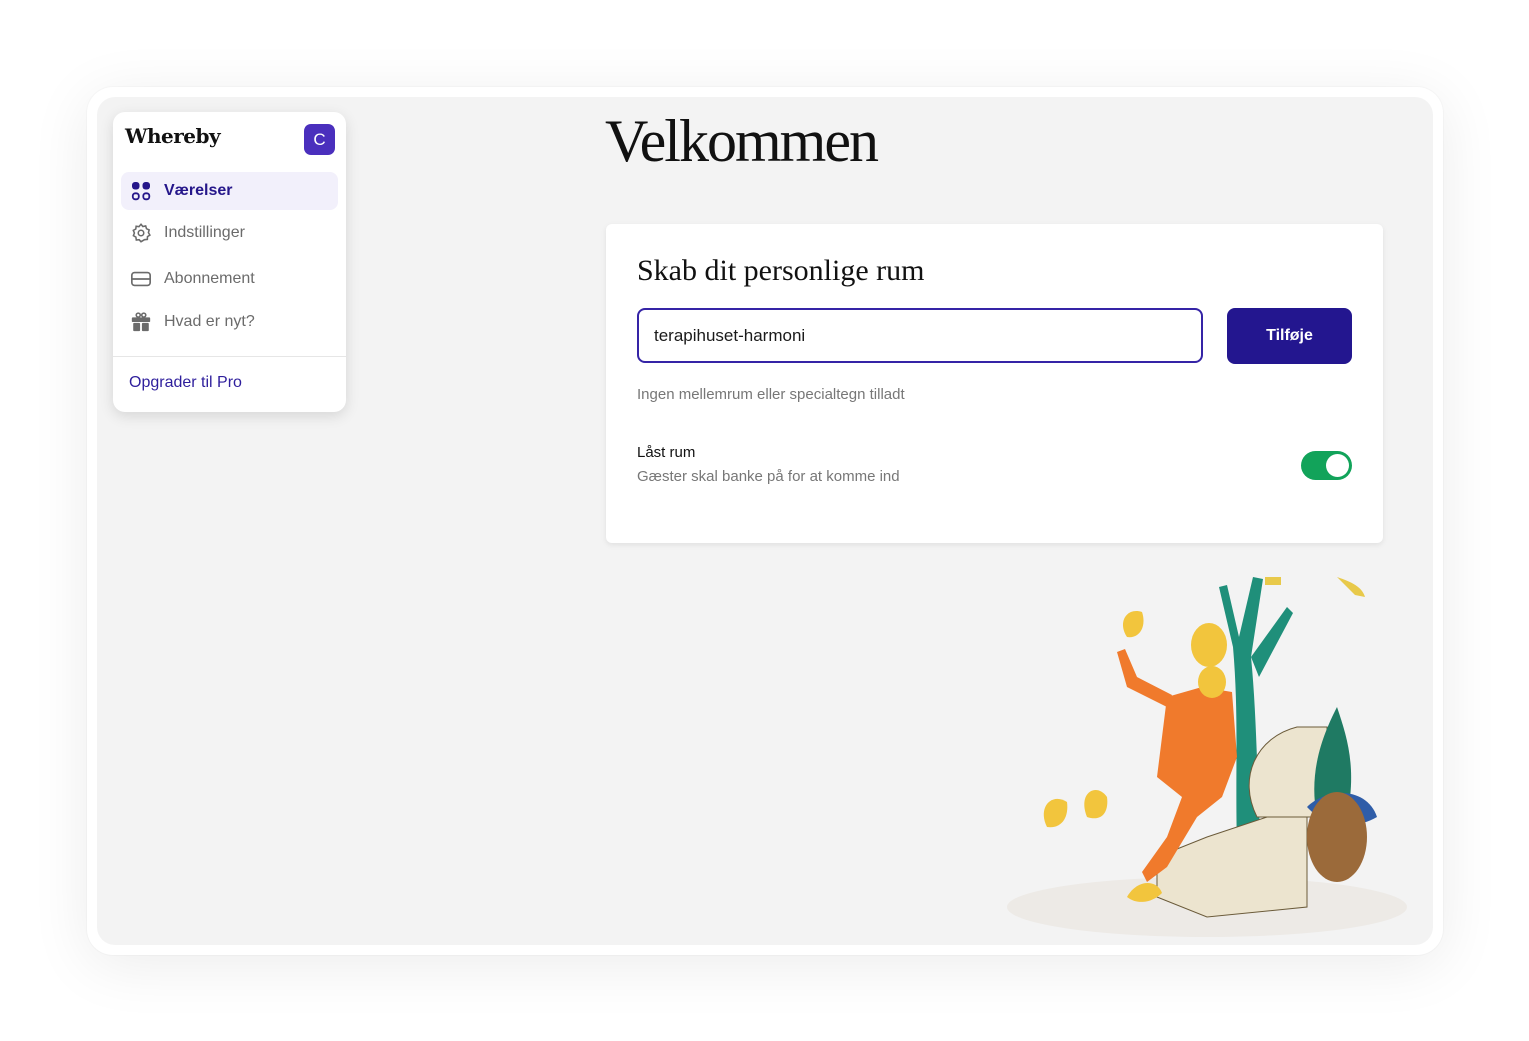 The image size is (1529, 1041). What do you see at coordinates (141, 322) in the screenshot?
I see `gift-icon` at bounding box center [141, 322].